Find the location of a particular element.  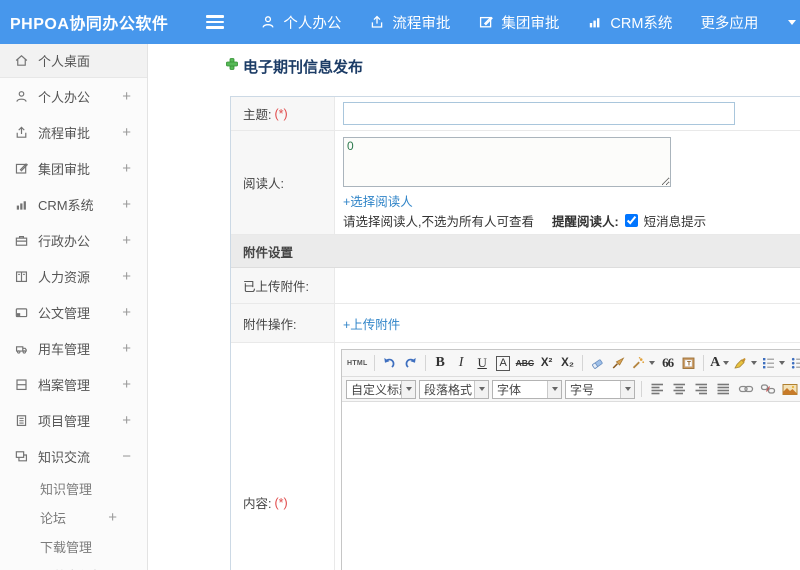

required-mark: (*) is located at coordinates (281, 113).